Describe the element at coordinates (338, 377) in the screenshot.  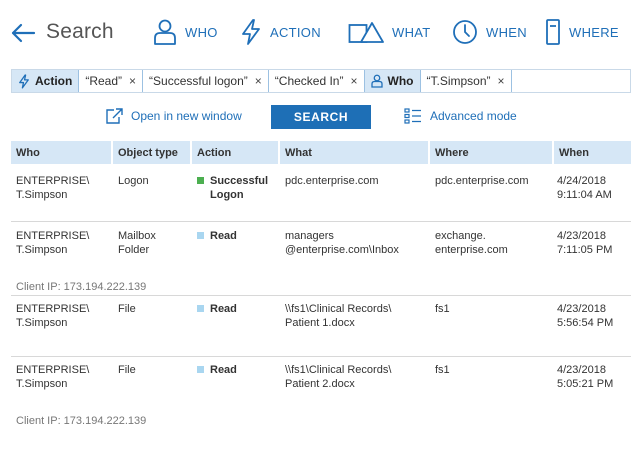
I see `cell-what: \\fs1\Clinical Records\ Patient 2.docx` at that location.